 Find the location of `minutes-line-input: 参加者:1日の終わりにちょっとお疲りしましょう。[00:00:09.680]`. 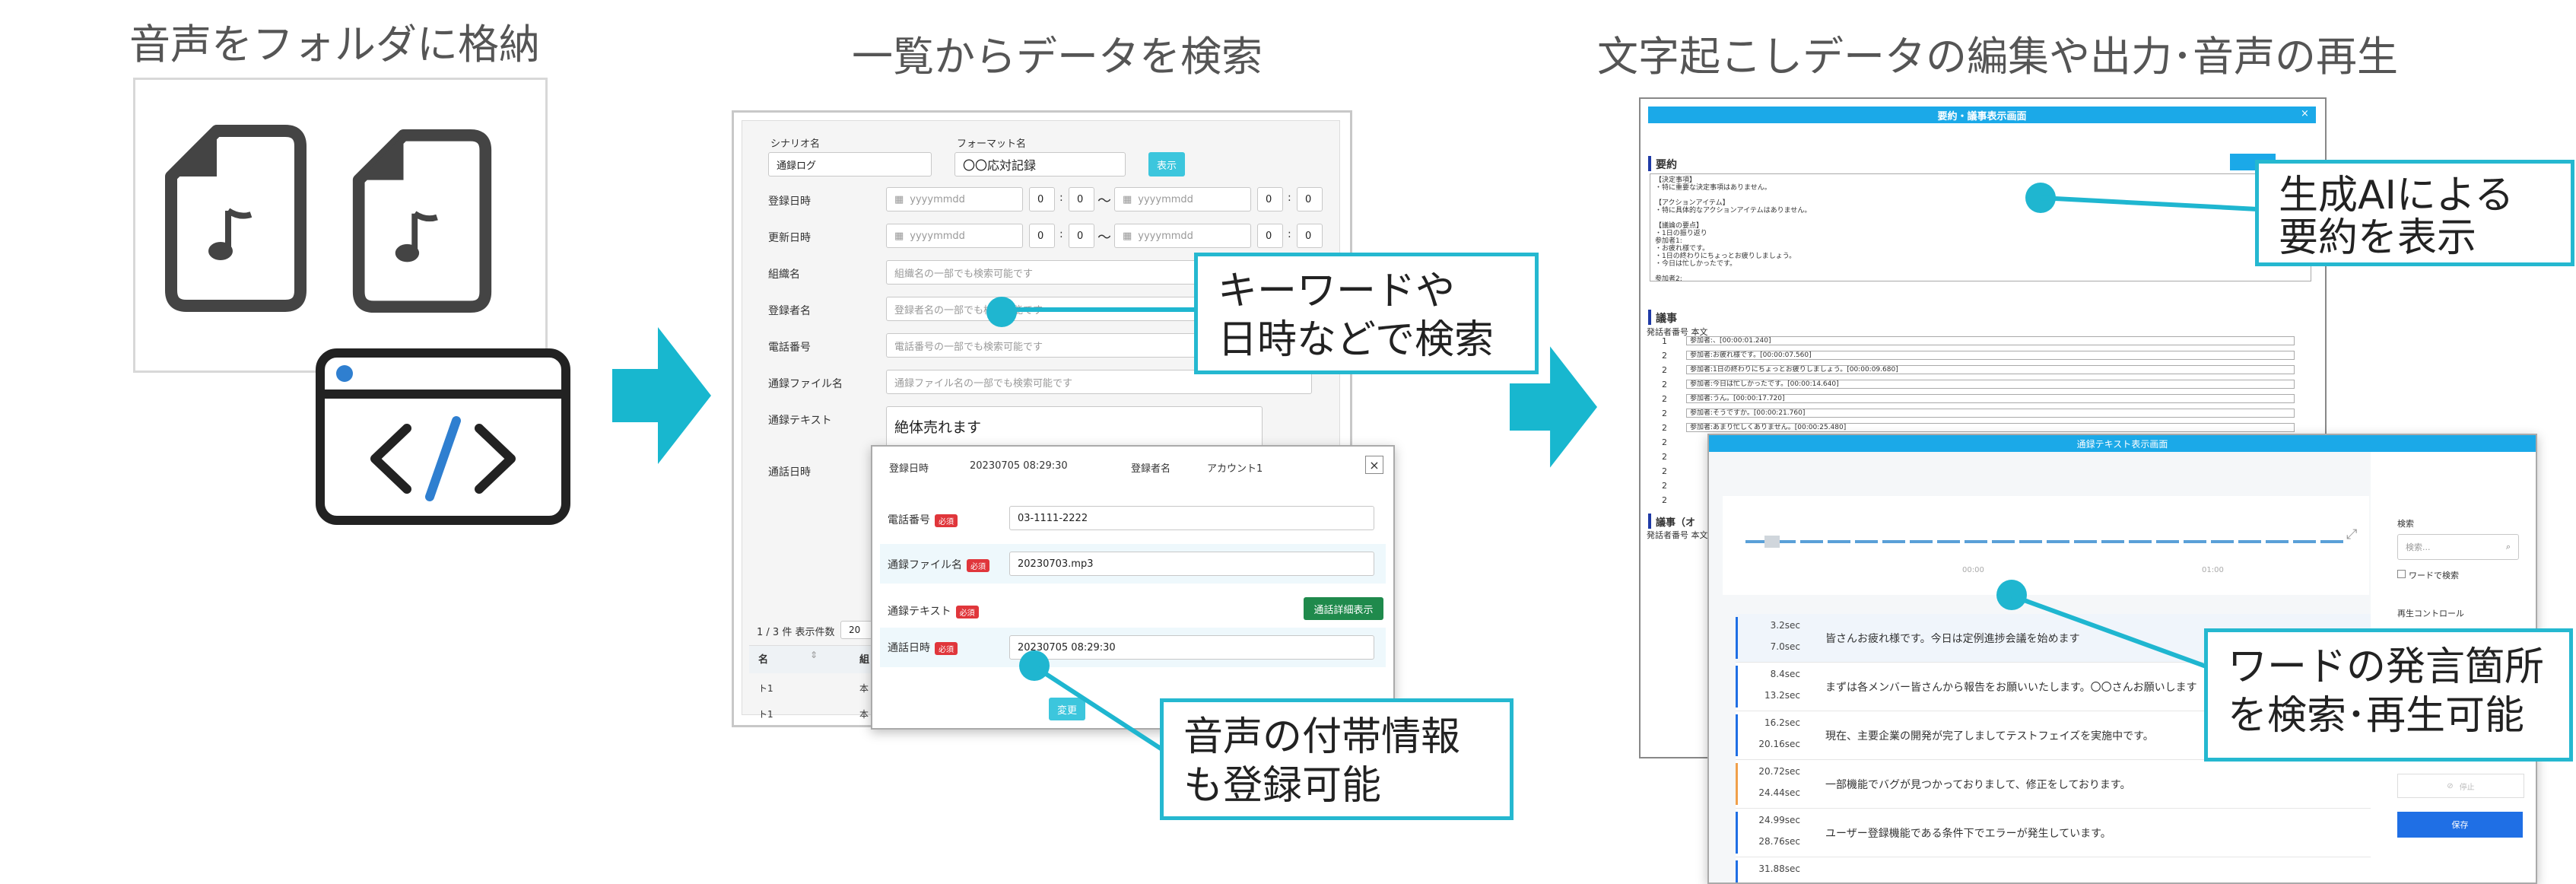

minutes-line-input: 参加者:1日の終わりにちょっとお疲りしましょう。[00:00:09.680] is located at coordinates (1991, 369).